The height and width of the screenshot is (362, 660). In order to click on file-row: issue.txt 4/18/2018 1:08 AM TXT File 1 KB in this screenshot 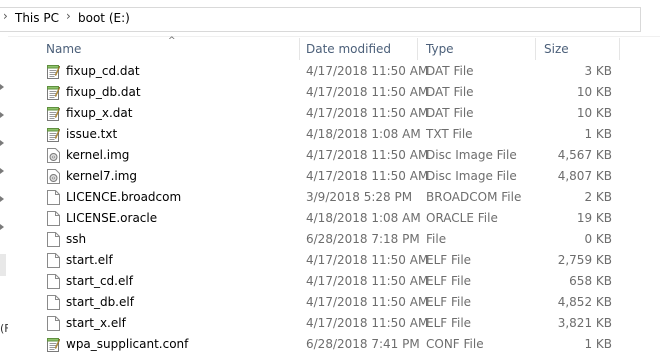, I will do `click(330, 134)`.